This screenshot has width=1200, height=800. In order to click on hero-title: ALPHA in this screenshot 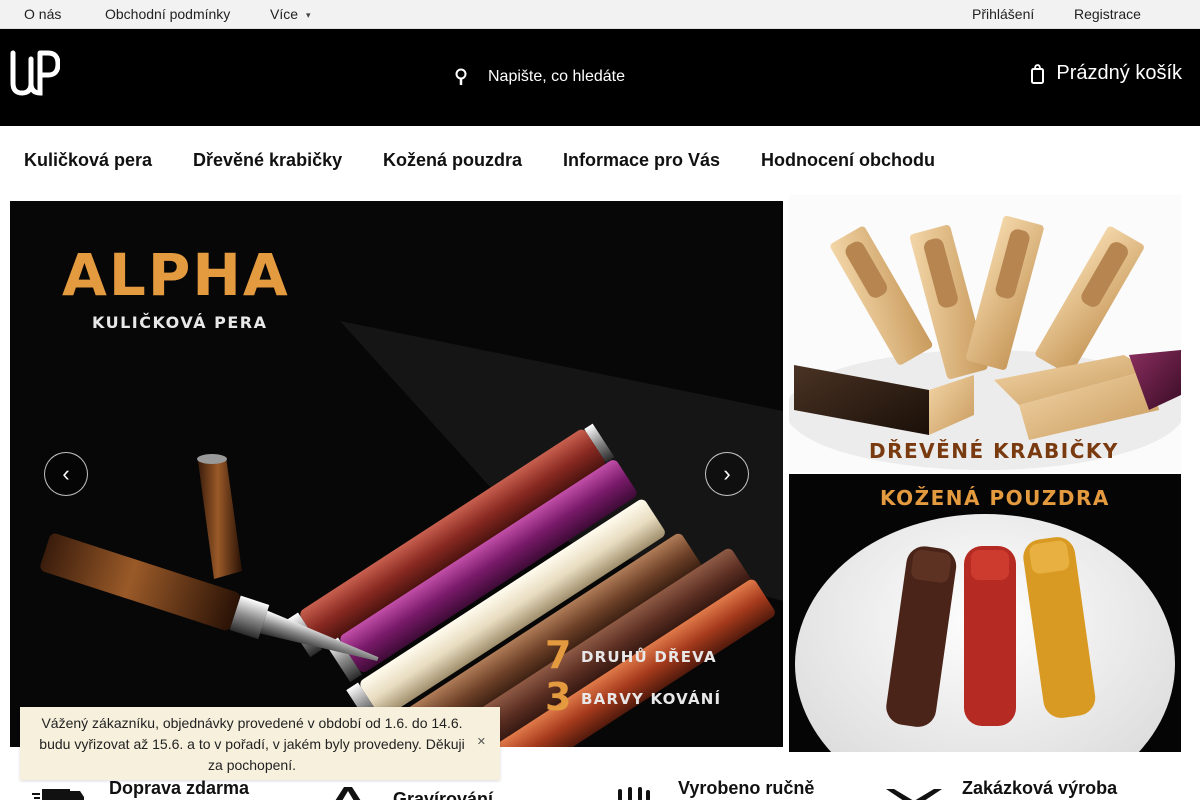, I will do `click(176, 275)`.